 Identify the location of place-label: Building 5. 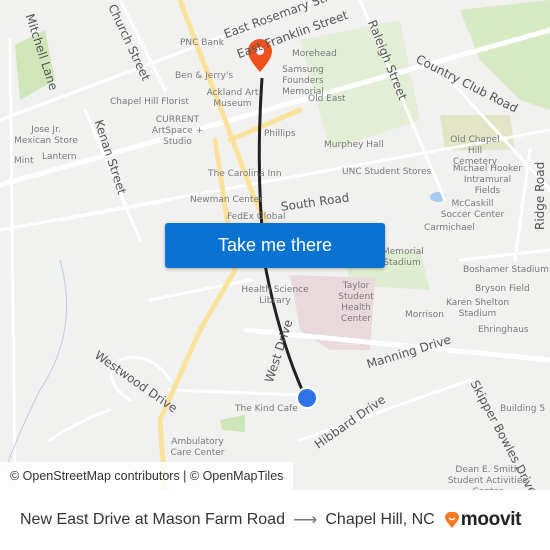
(523, 409).